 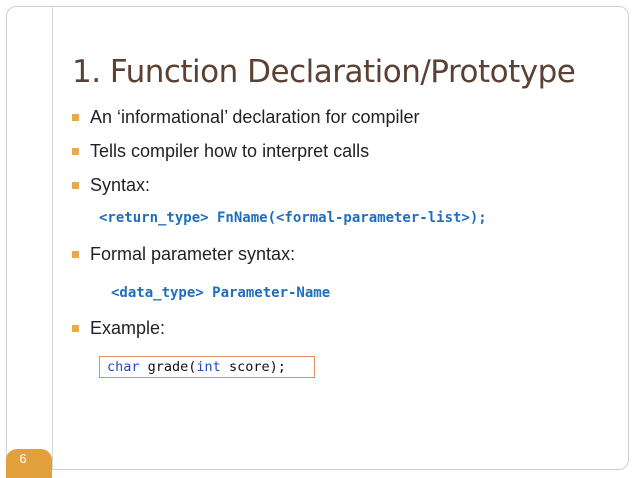 What do you see at coordinates (123, 367) in the screenshot?
I see `example-keyword-char: char` at bounding box center [123, 367].